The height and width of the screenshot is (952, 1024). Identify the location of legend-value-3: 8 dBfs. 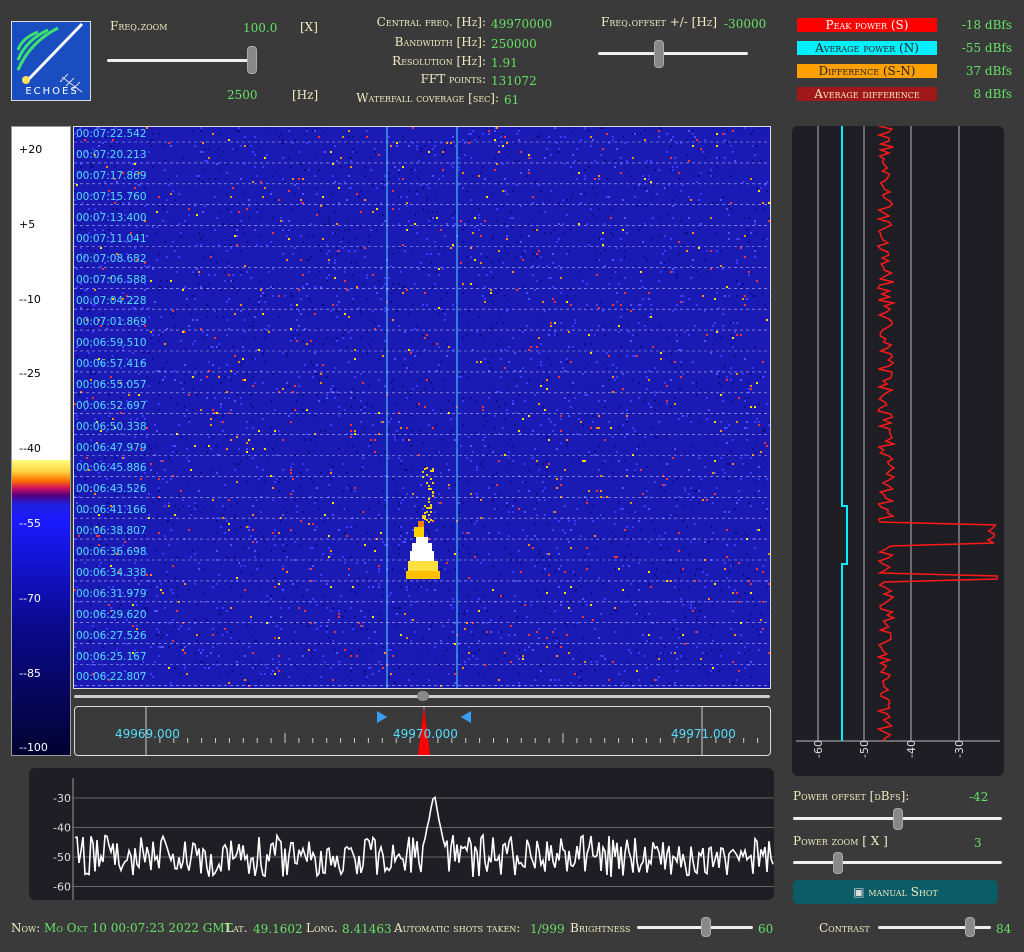
(992, 94).